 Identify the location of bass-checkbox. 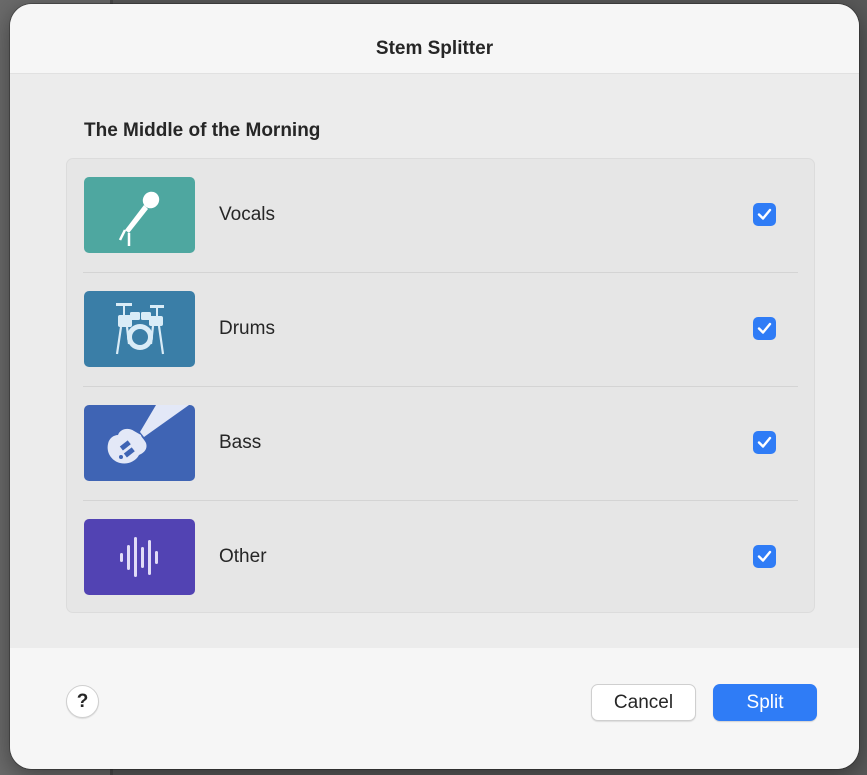
(764, 442).